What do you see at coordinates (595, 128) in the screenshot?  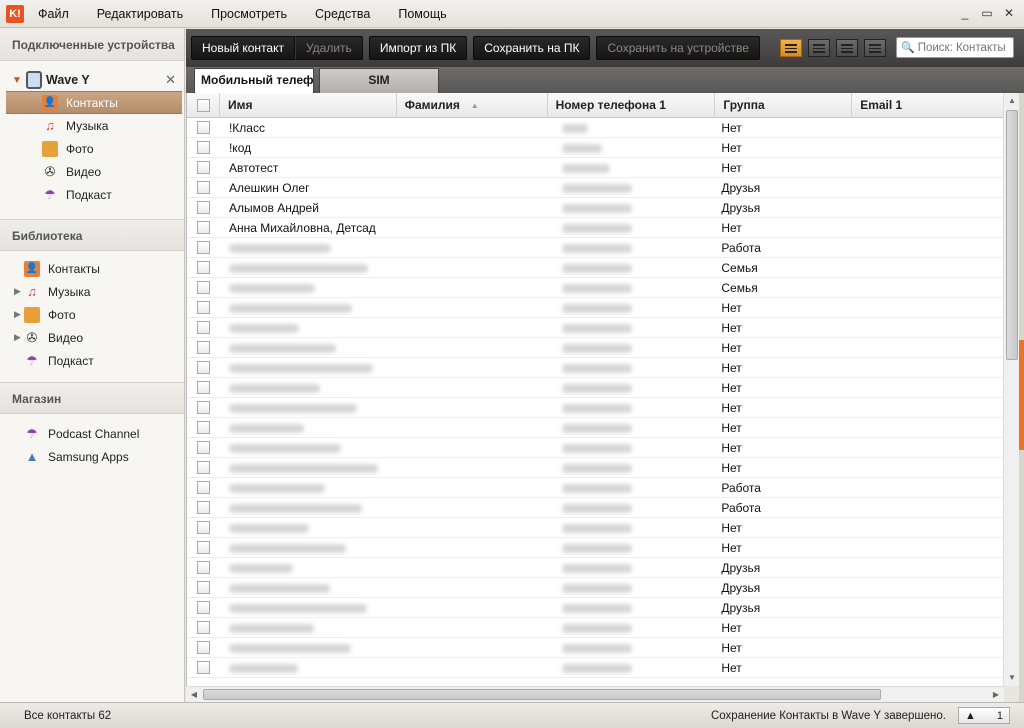 I see `table-row: !Класс Нет` at bounding box center [595, 128].